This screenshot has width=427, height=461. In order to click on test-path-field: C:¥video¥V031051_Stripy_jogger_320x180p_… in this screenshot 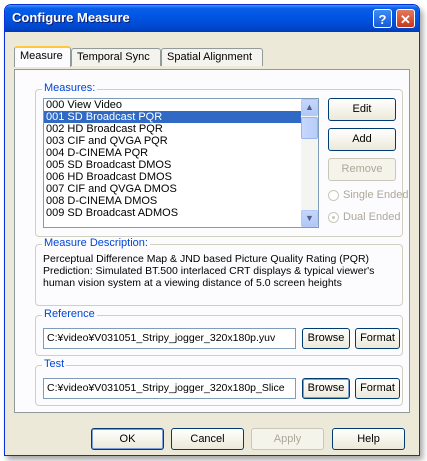, I will do `click(169, 388)`.